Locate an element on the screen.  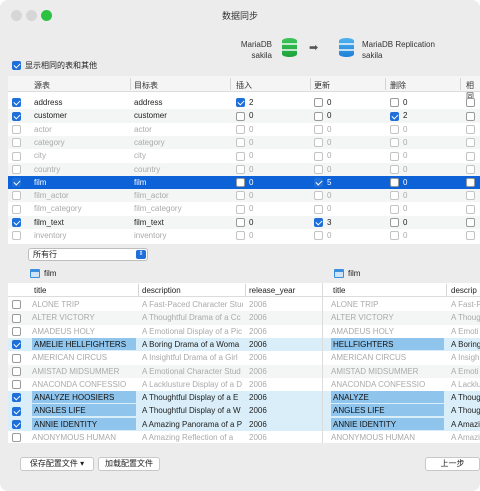
table-comparison-row: inventory inventory 0 0 0 is located at coordinates (244, 235).